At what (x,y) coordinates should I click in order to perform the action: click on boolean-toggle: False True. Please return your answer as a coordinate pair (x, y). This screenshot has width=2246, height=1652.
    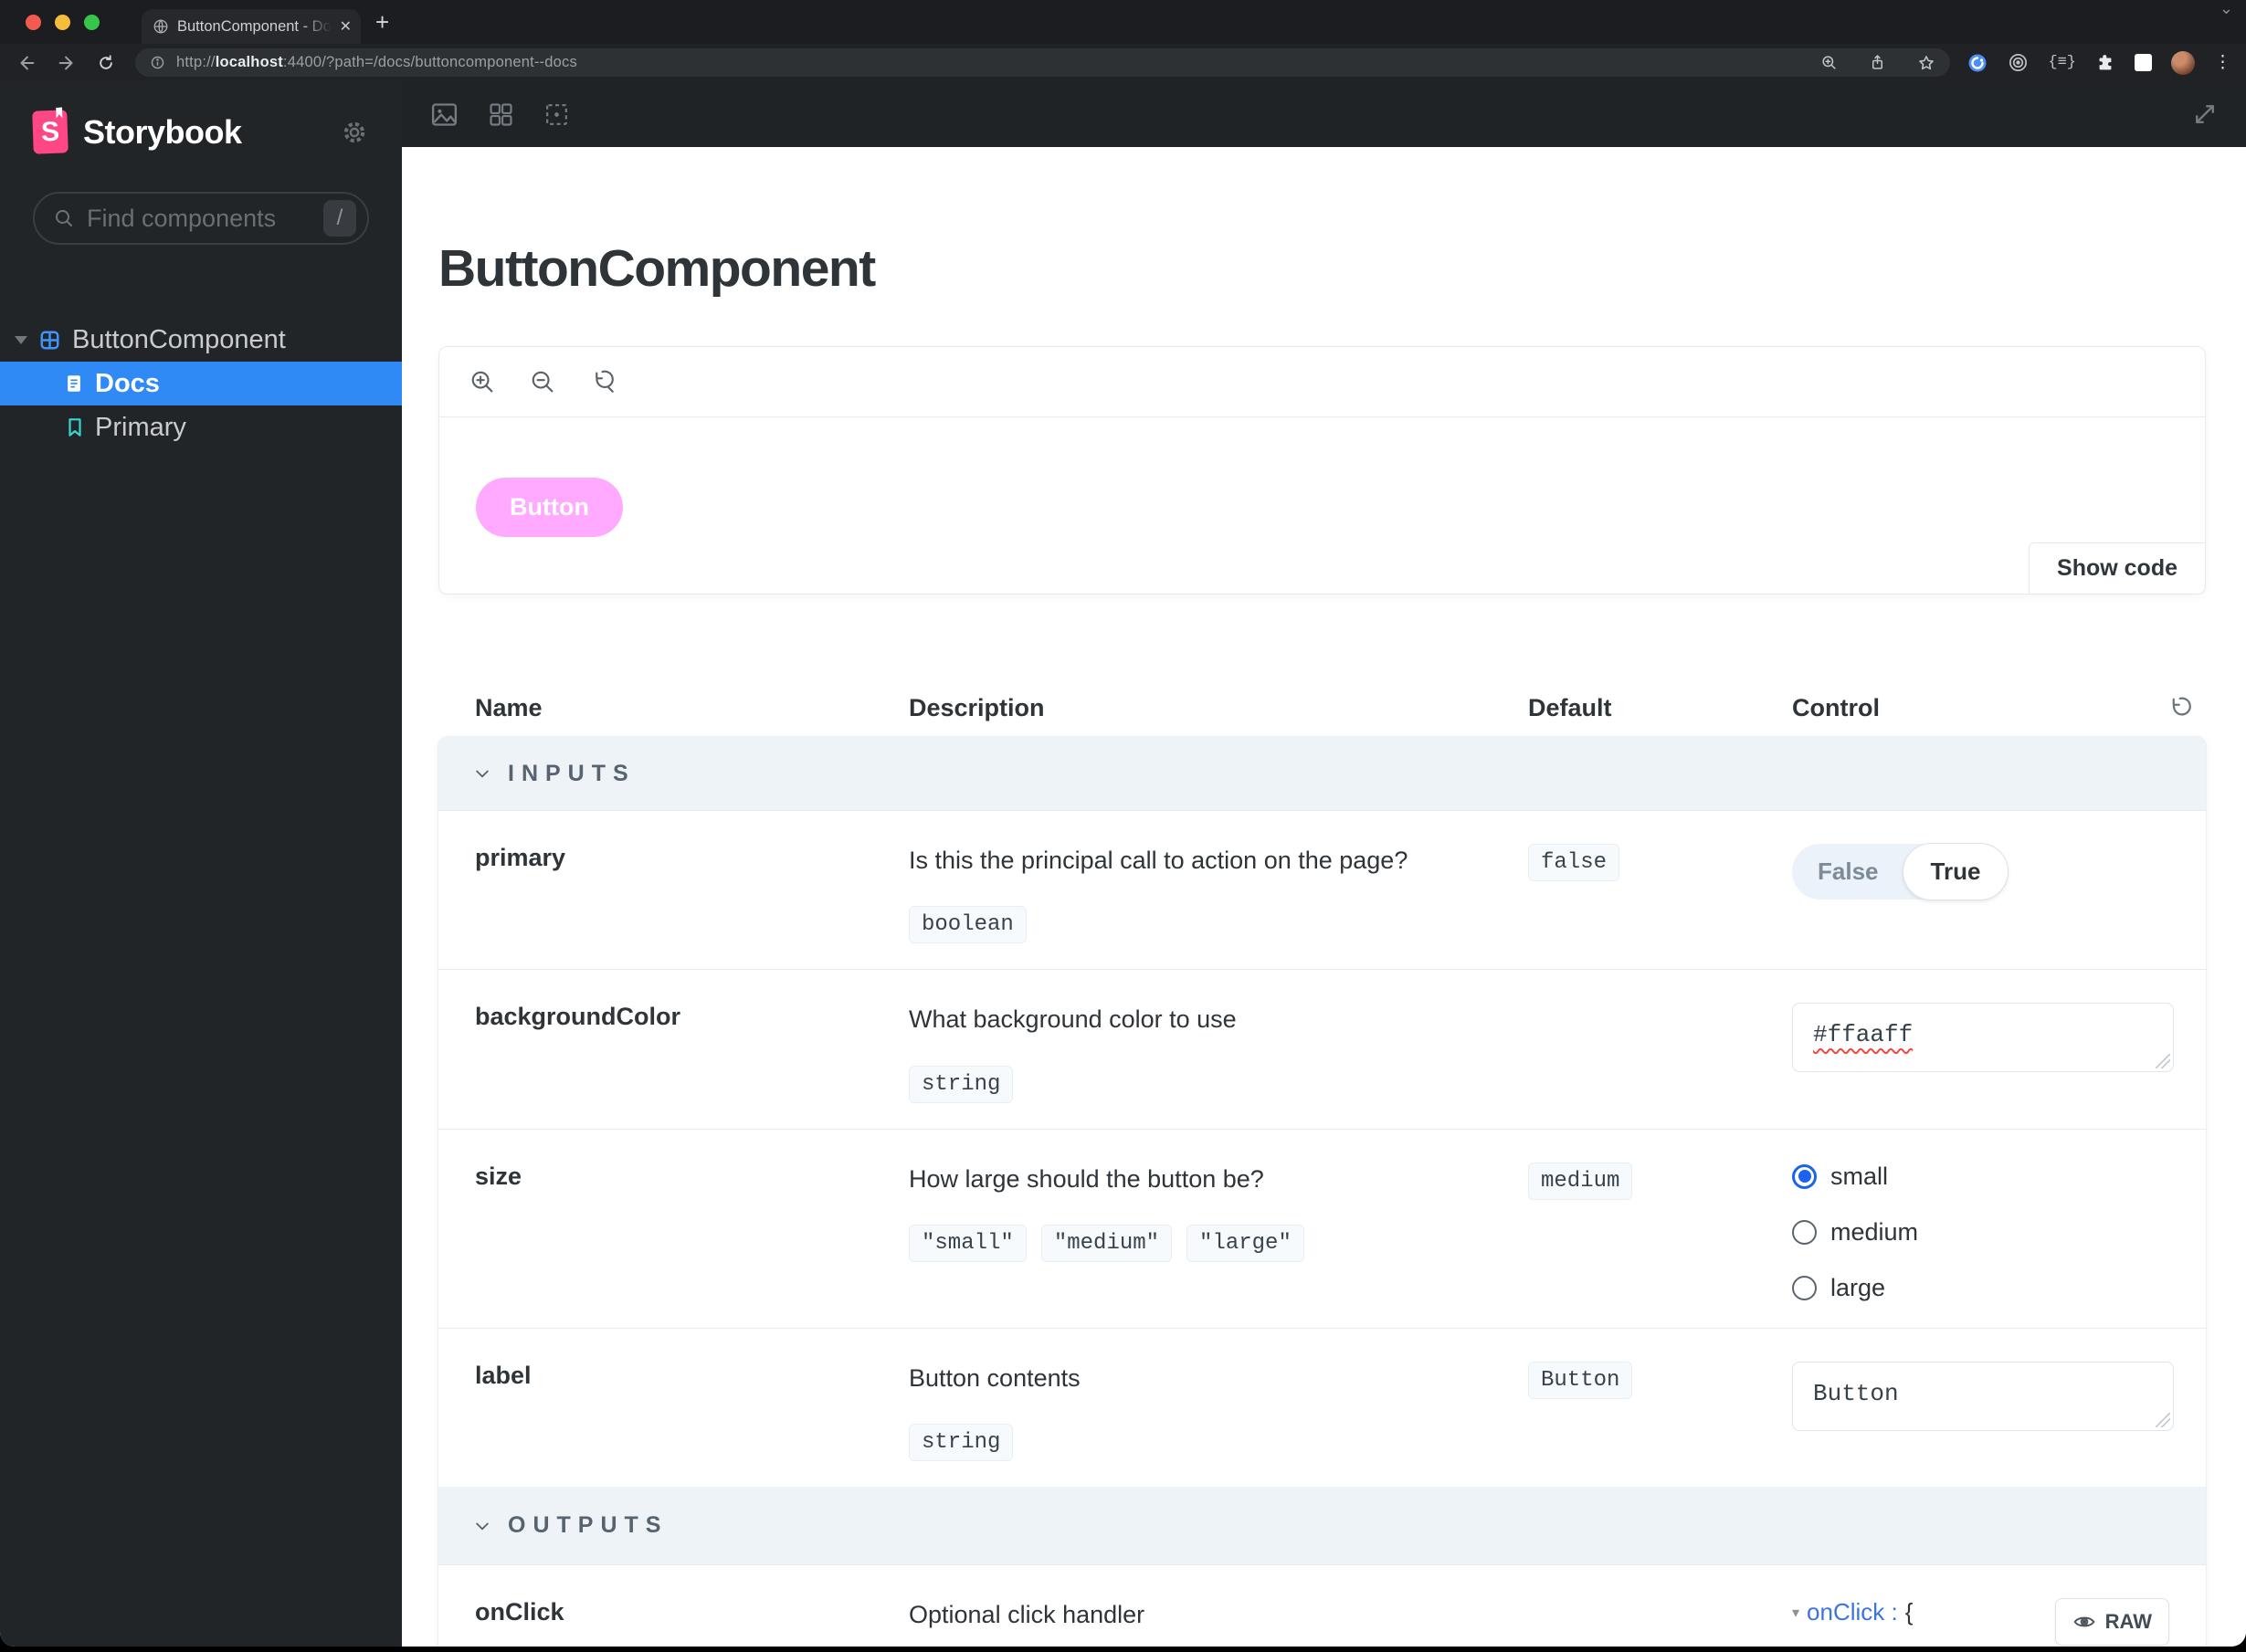
    Looking at the image, I should click on (1901, 871).